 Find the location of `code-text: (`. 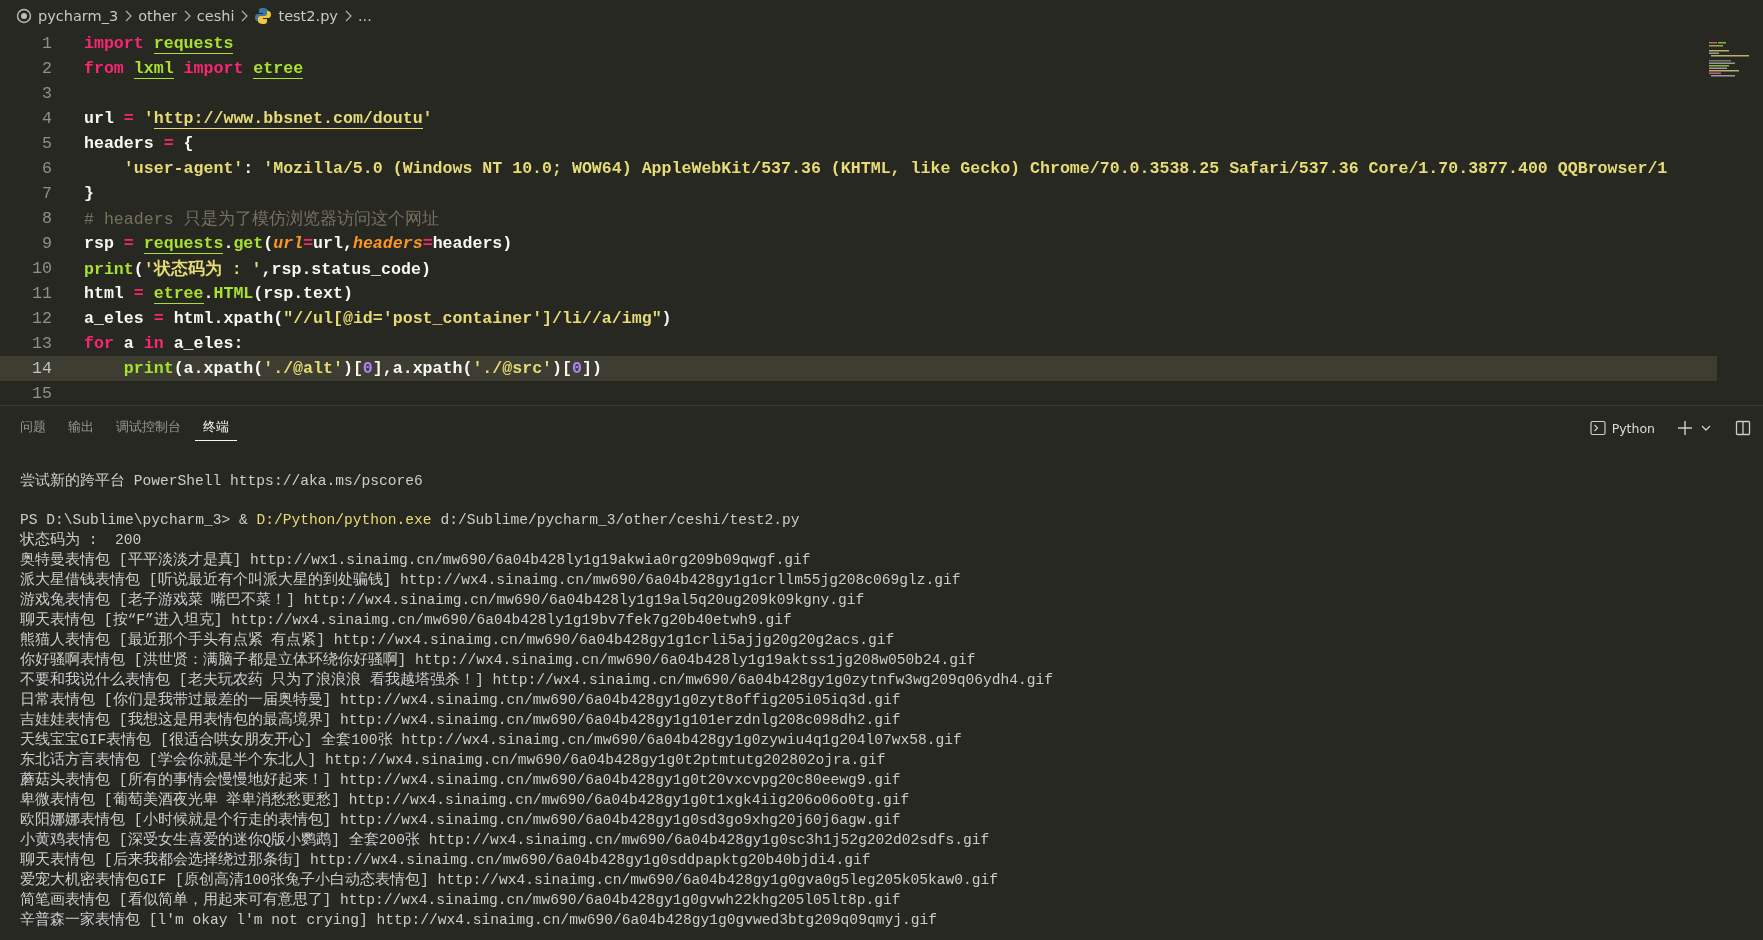

code-text: ( is located at coordinates (268, 243).